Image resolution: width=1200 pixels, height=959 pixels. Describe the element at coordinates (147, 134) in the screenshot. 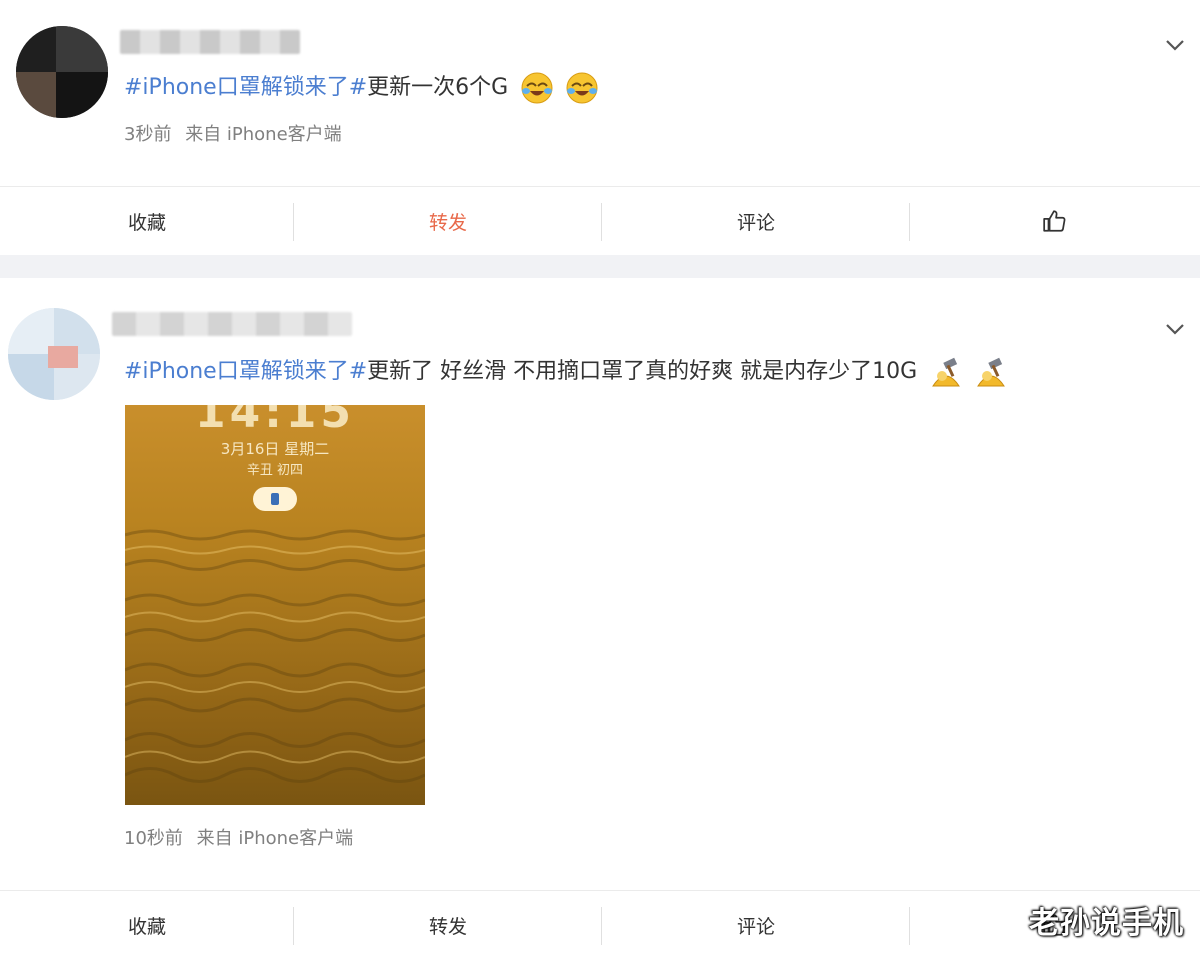

I see `post-time: 3秒前` at that location.